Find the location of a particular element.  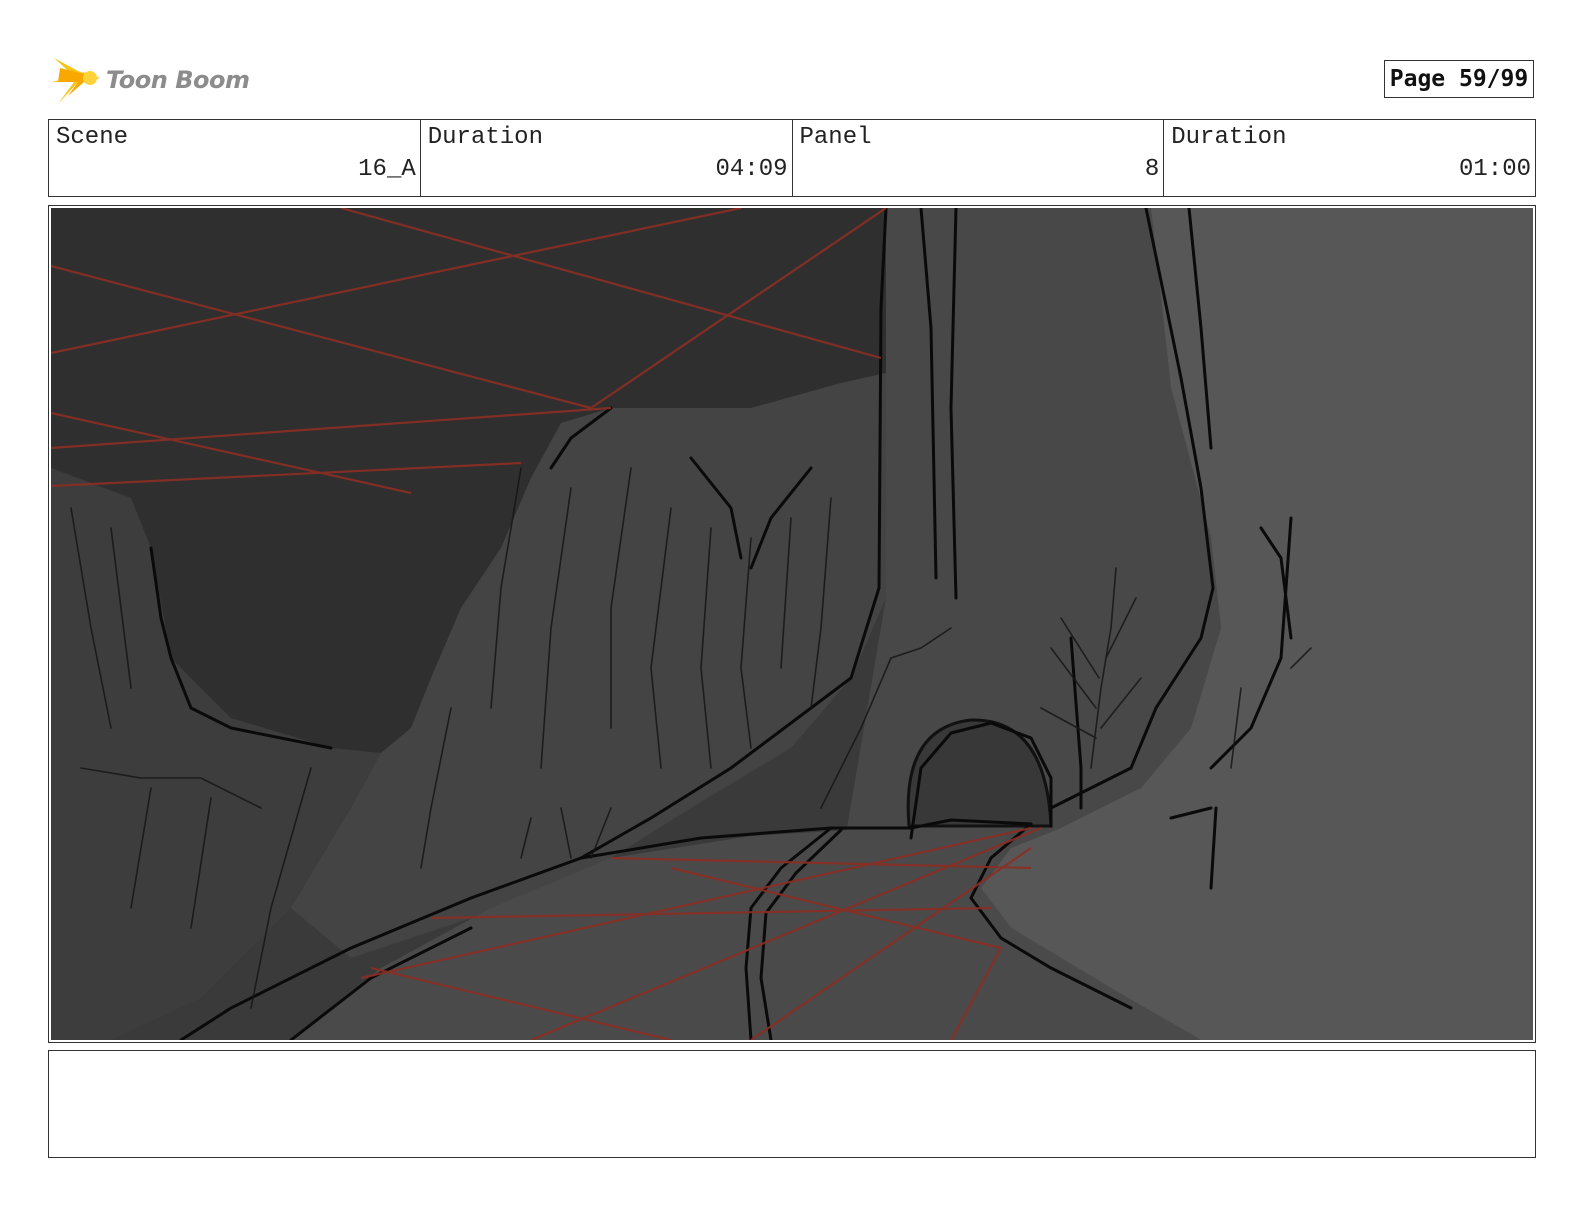

scene-duration-label: Duration is located at coordinates (485, 137).